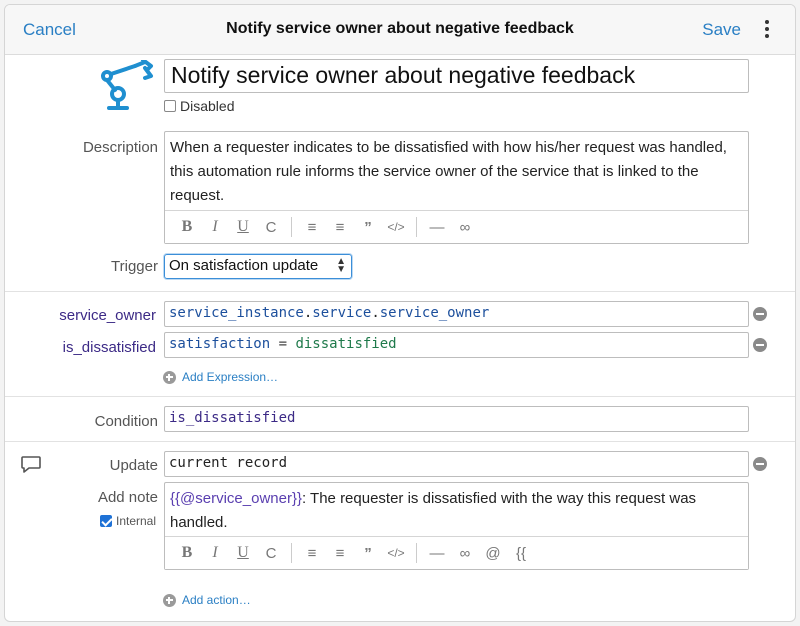 The height and width of the screenshot is (626, 800). I want to click on expression-token: ., so click(375, 313).